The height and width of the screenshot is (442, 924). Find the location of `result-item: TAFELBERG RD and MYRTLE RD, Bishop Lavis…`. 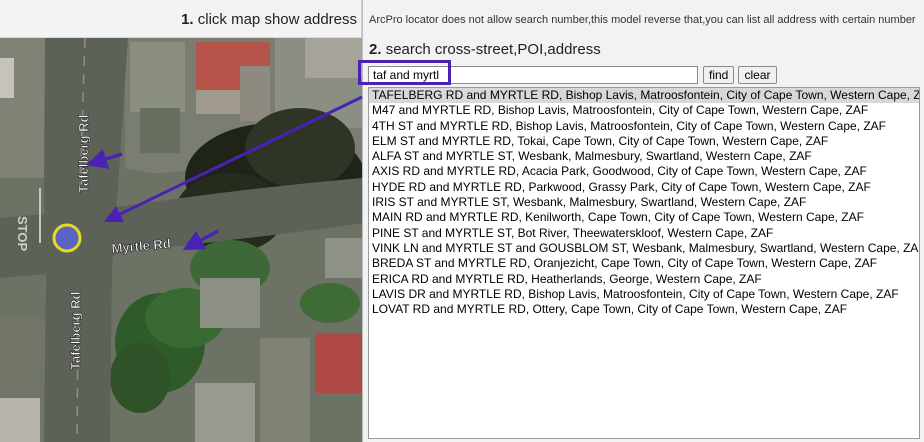

result-item: TAFELBERG RD and MYRTLE RD, Bishop Lavis… is located at coordinates (644, 96).